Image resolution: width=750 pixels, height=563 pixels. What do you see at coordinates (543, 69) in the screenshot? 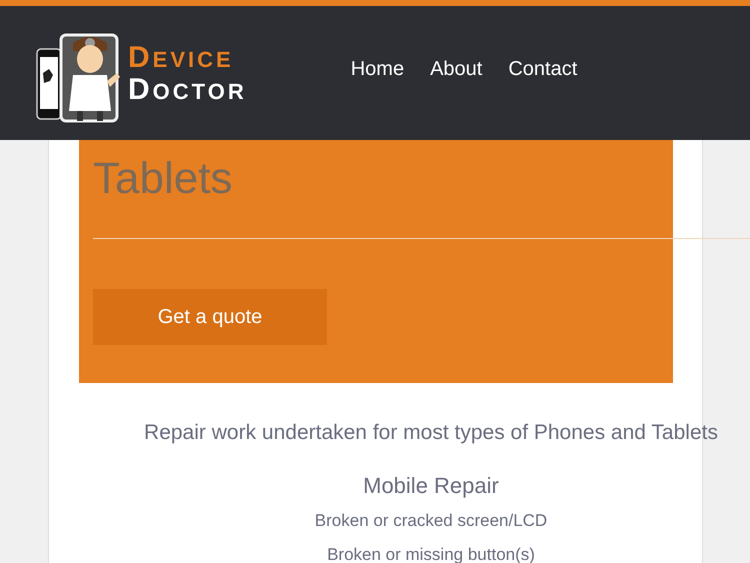
I see `nav-link: Contact` at bounding box center [543, 69].